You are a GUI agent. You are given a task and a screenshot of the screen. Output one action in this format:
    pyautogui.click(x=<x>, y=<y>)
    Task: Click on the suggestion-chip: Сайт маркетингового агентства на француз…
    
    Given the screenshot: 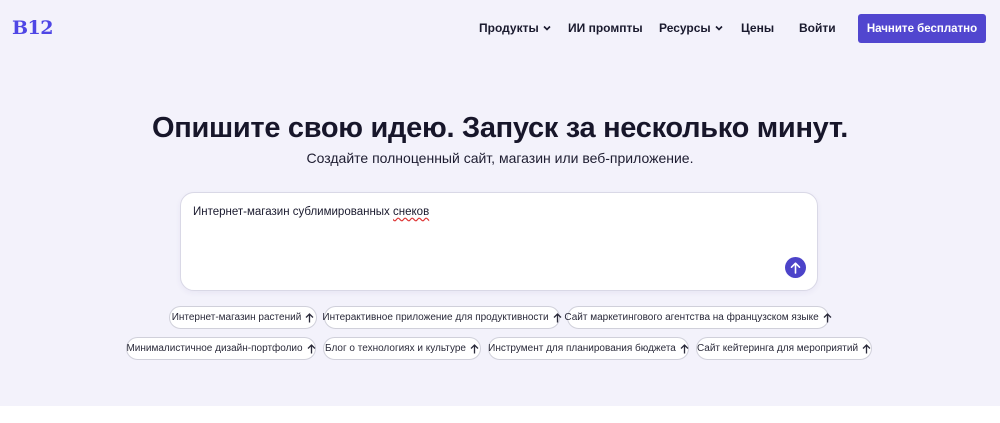 What is the action you would take?
    pyautogui.click(x=698, y=317)
    